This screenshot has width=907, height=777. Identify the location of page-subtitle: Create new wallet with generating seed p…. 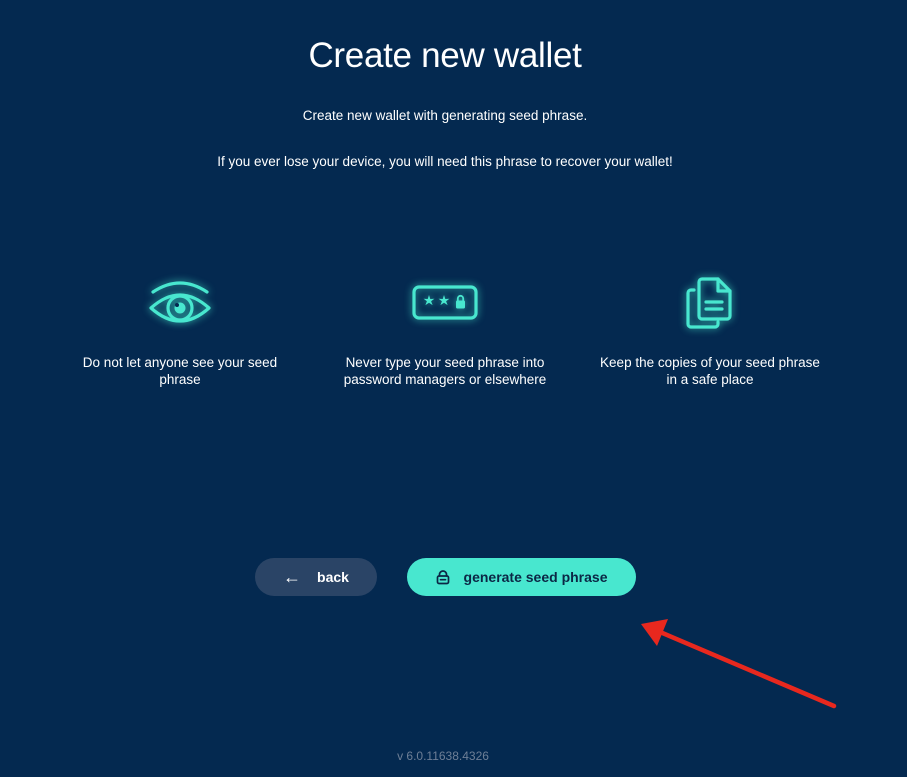
(445, 115).